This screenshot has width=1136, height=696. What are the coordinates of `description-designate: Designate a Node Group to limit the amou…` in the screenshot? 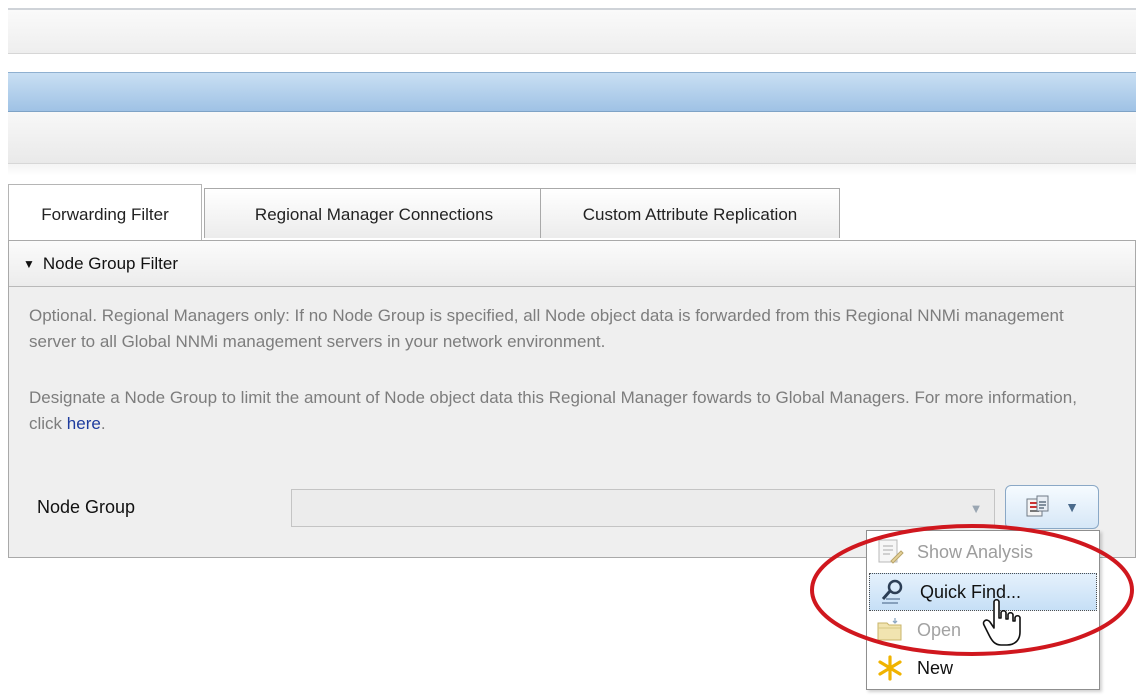 It's located at (569, 411).